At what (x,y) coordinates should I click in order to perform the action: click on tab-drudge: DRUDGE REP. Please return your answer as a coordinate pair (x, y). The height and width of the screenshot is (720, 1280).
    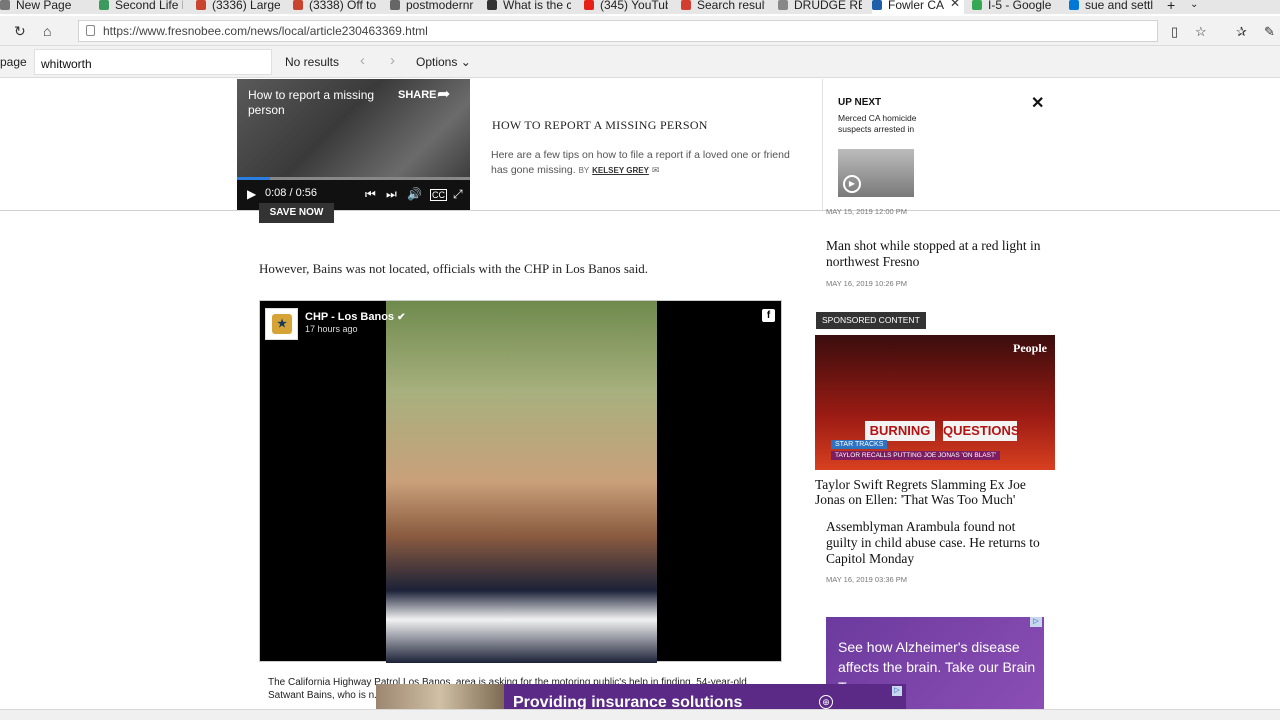
    Looking at the image, I should click on (820, 7).